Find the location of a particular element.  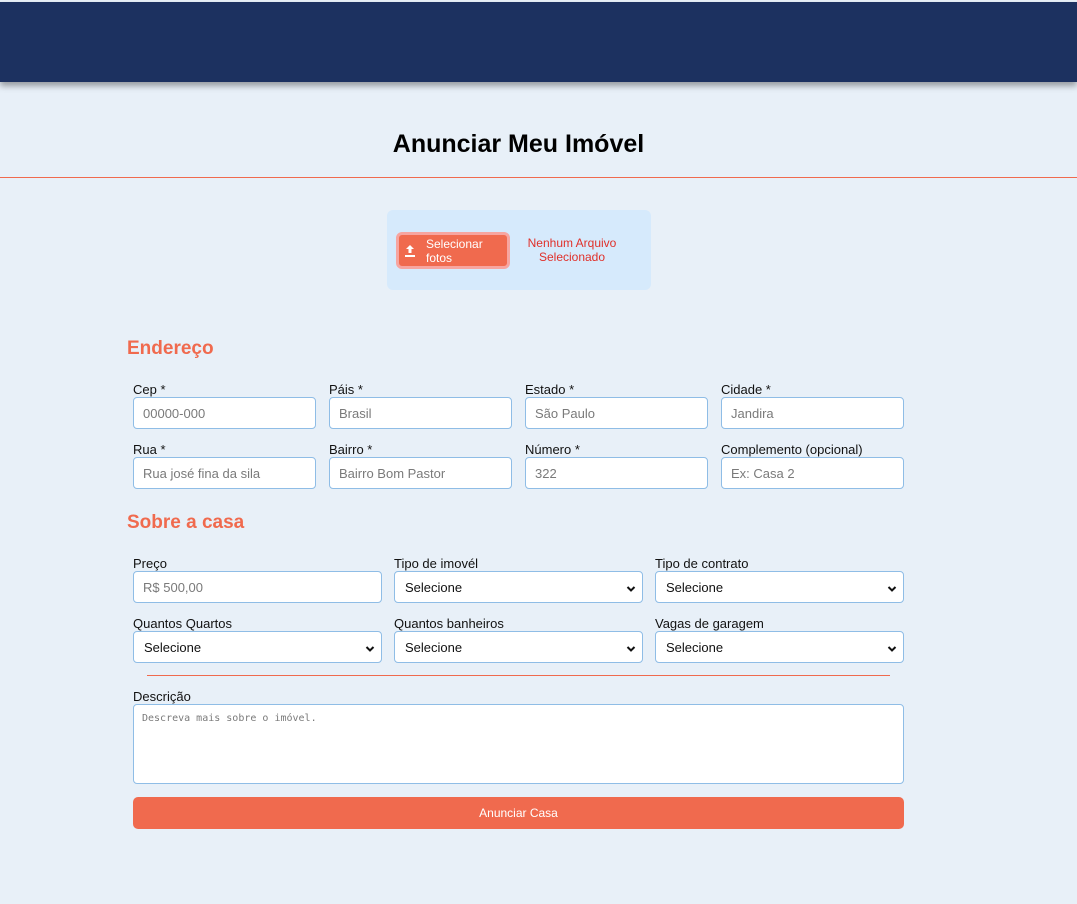

banheiros-value: Selecione is located at coordinates (434, 647).